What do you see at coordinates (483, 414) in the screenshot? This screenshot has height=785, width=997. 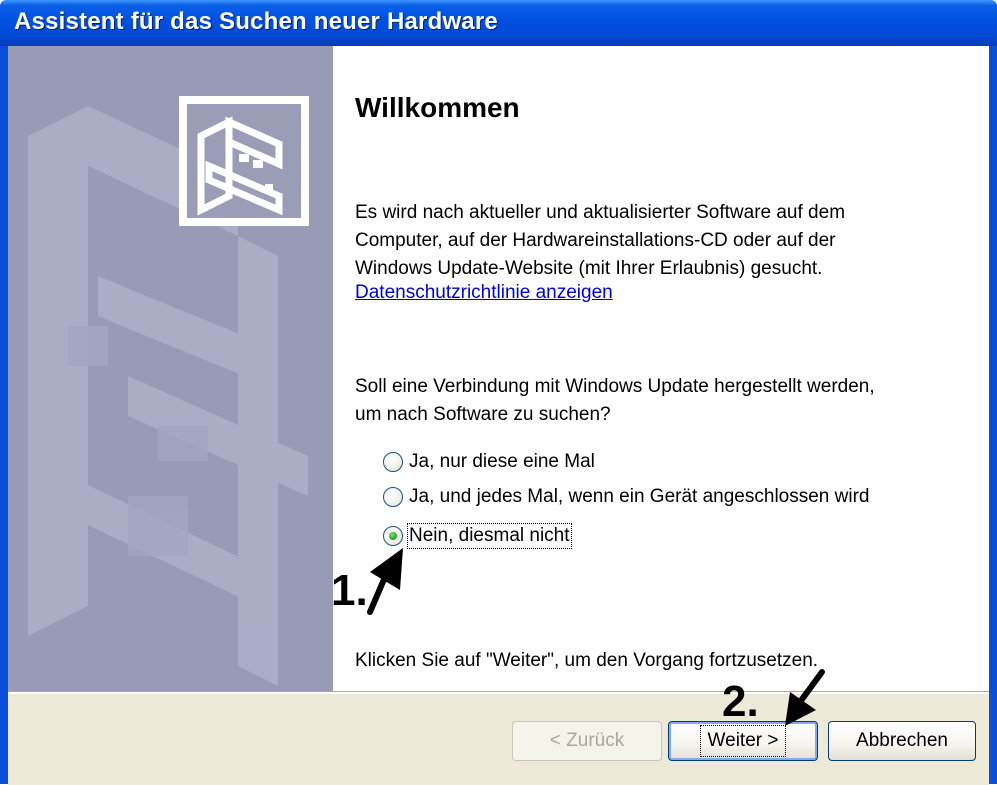 I see `question-line: um nach Software zu suchen?` at bounding box center [483, 414].